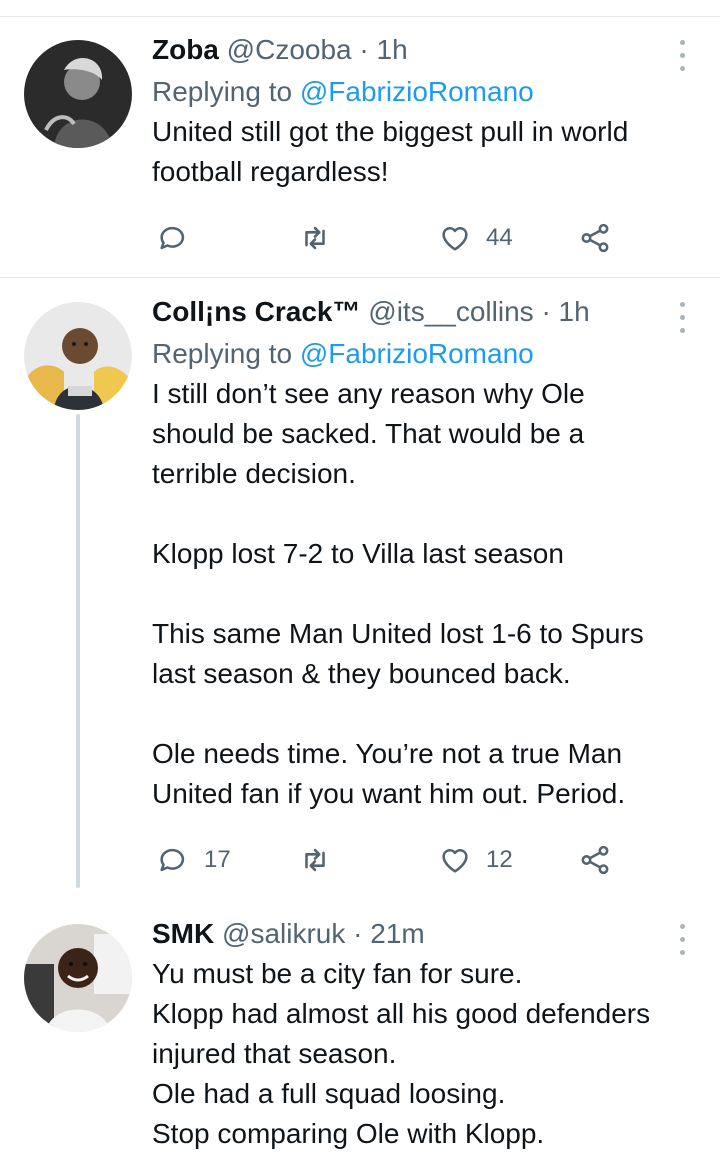 Image resolution: width=720 pixels, height=1154 pixels. Describe the element at coordinates (270, 171) in the screenshot. I see `tweet-text-line: football regardless!` at that location.